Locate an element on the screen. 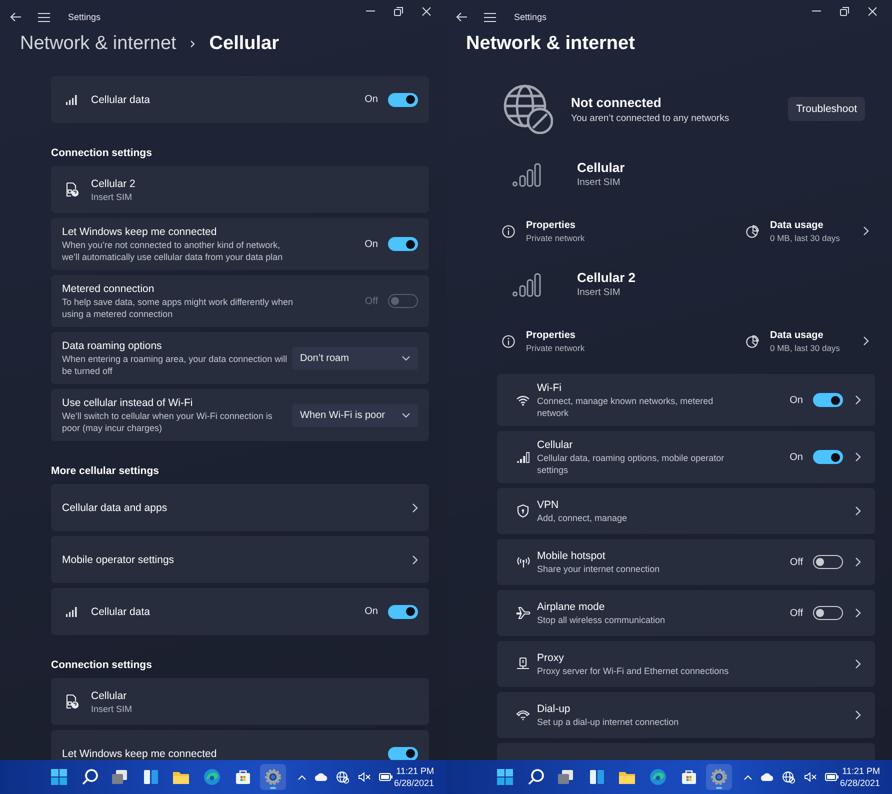  setting-title: Wi-Fi is located at coordinates (549, 388).